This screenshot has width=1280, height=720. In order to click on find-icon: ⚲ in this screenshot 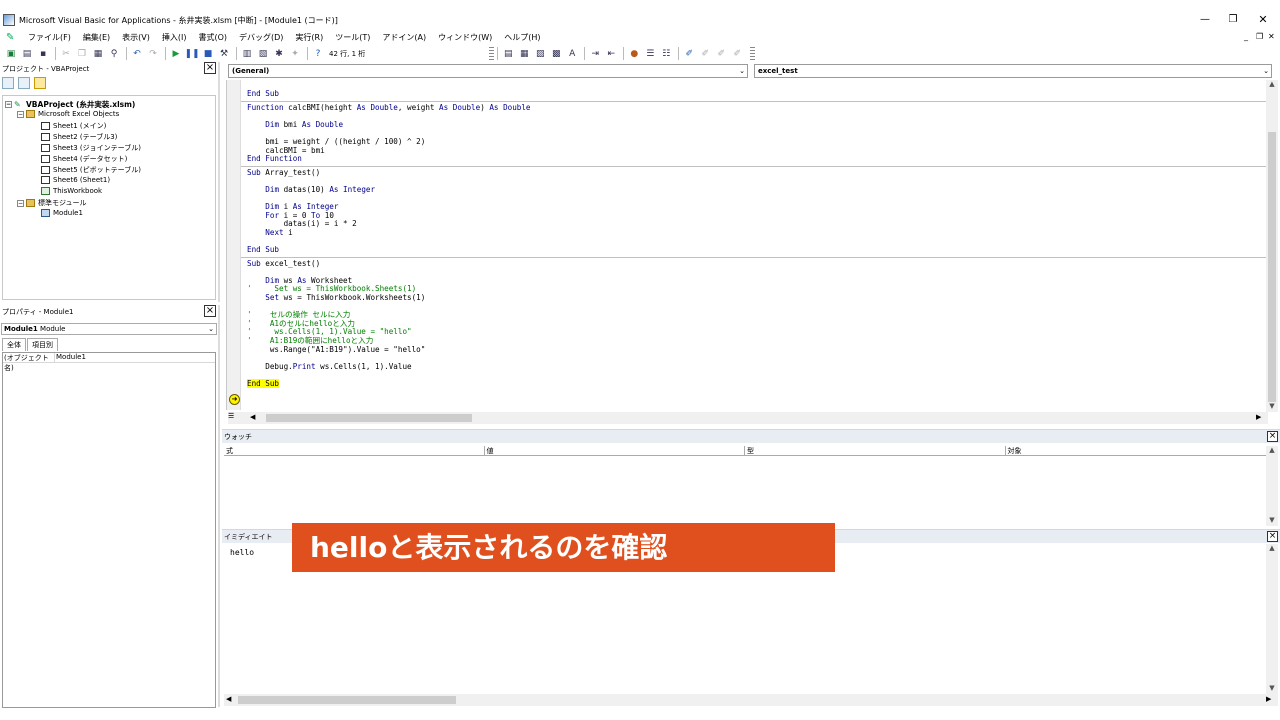, I will do `click(114, 54)`.